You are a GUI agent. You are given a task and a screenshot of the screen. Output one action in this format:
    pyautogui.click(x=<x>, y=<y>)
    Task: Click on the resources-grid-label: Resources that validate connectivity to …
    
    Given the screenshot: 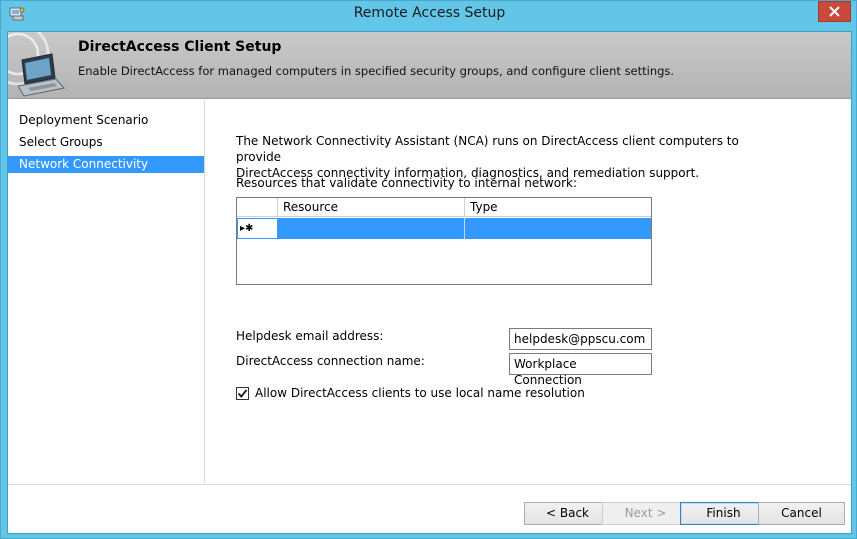 What is the action you would take?
    pyautogui.click(x=406, y=183)
    